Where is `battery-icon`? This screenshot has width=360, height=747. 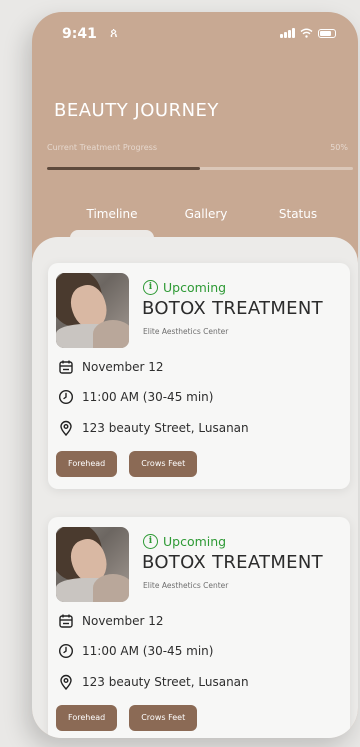 battery-icon is located at coordinates (327, 33).